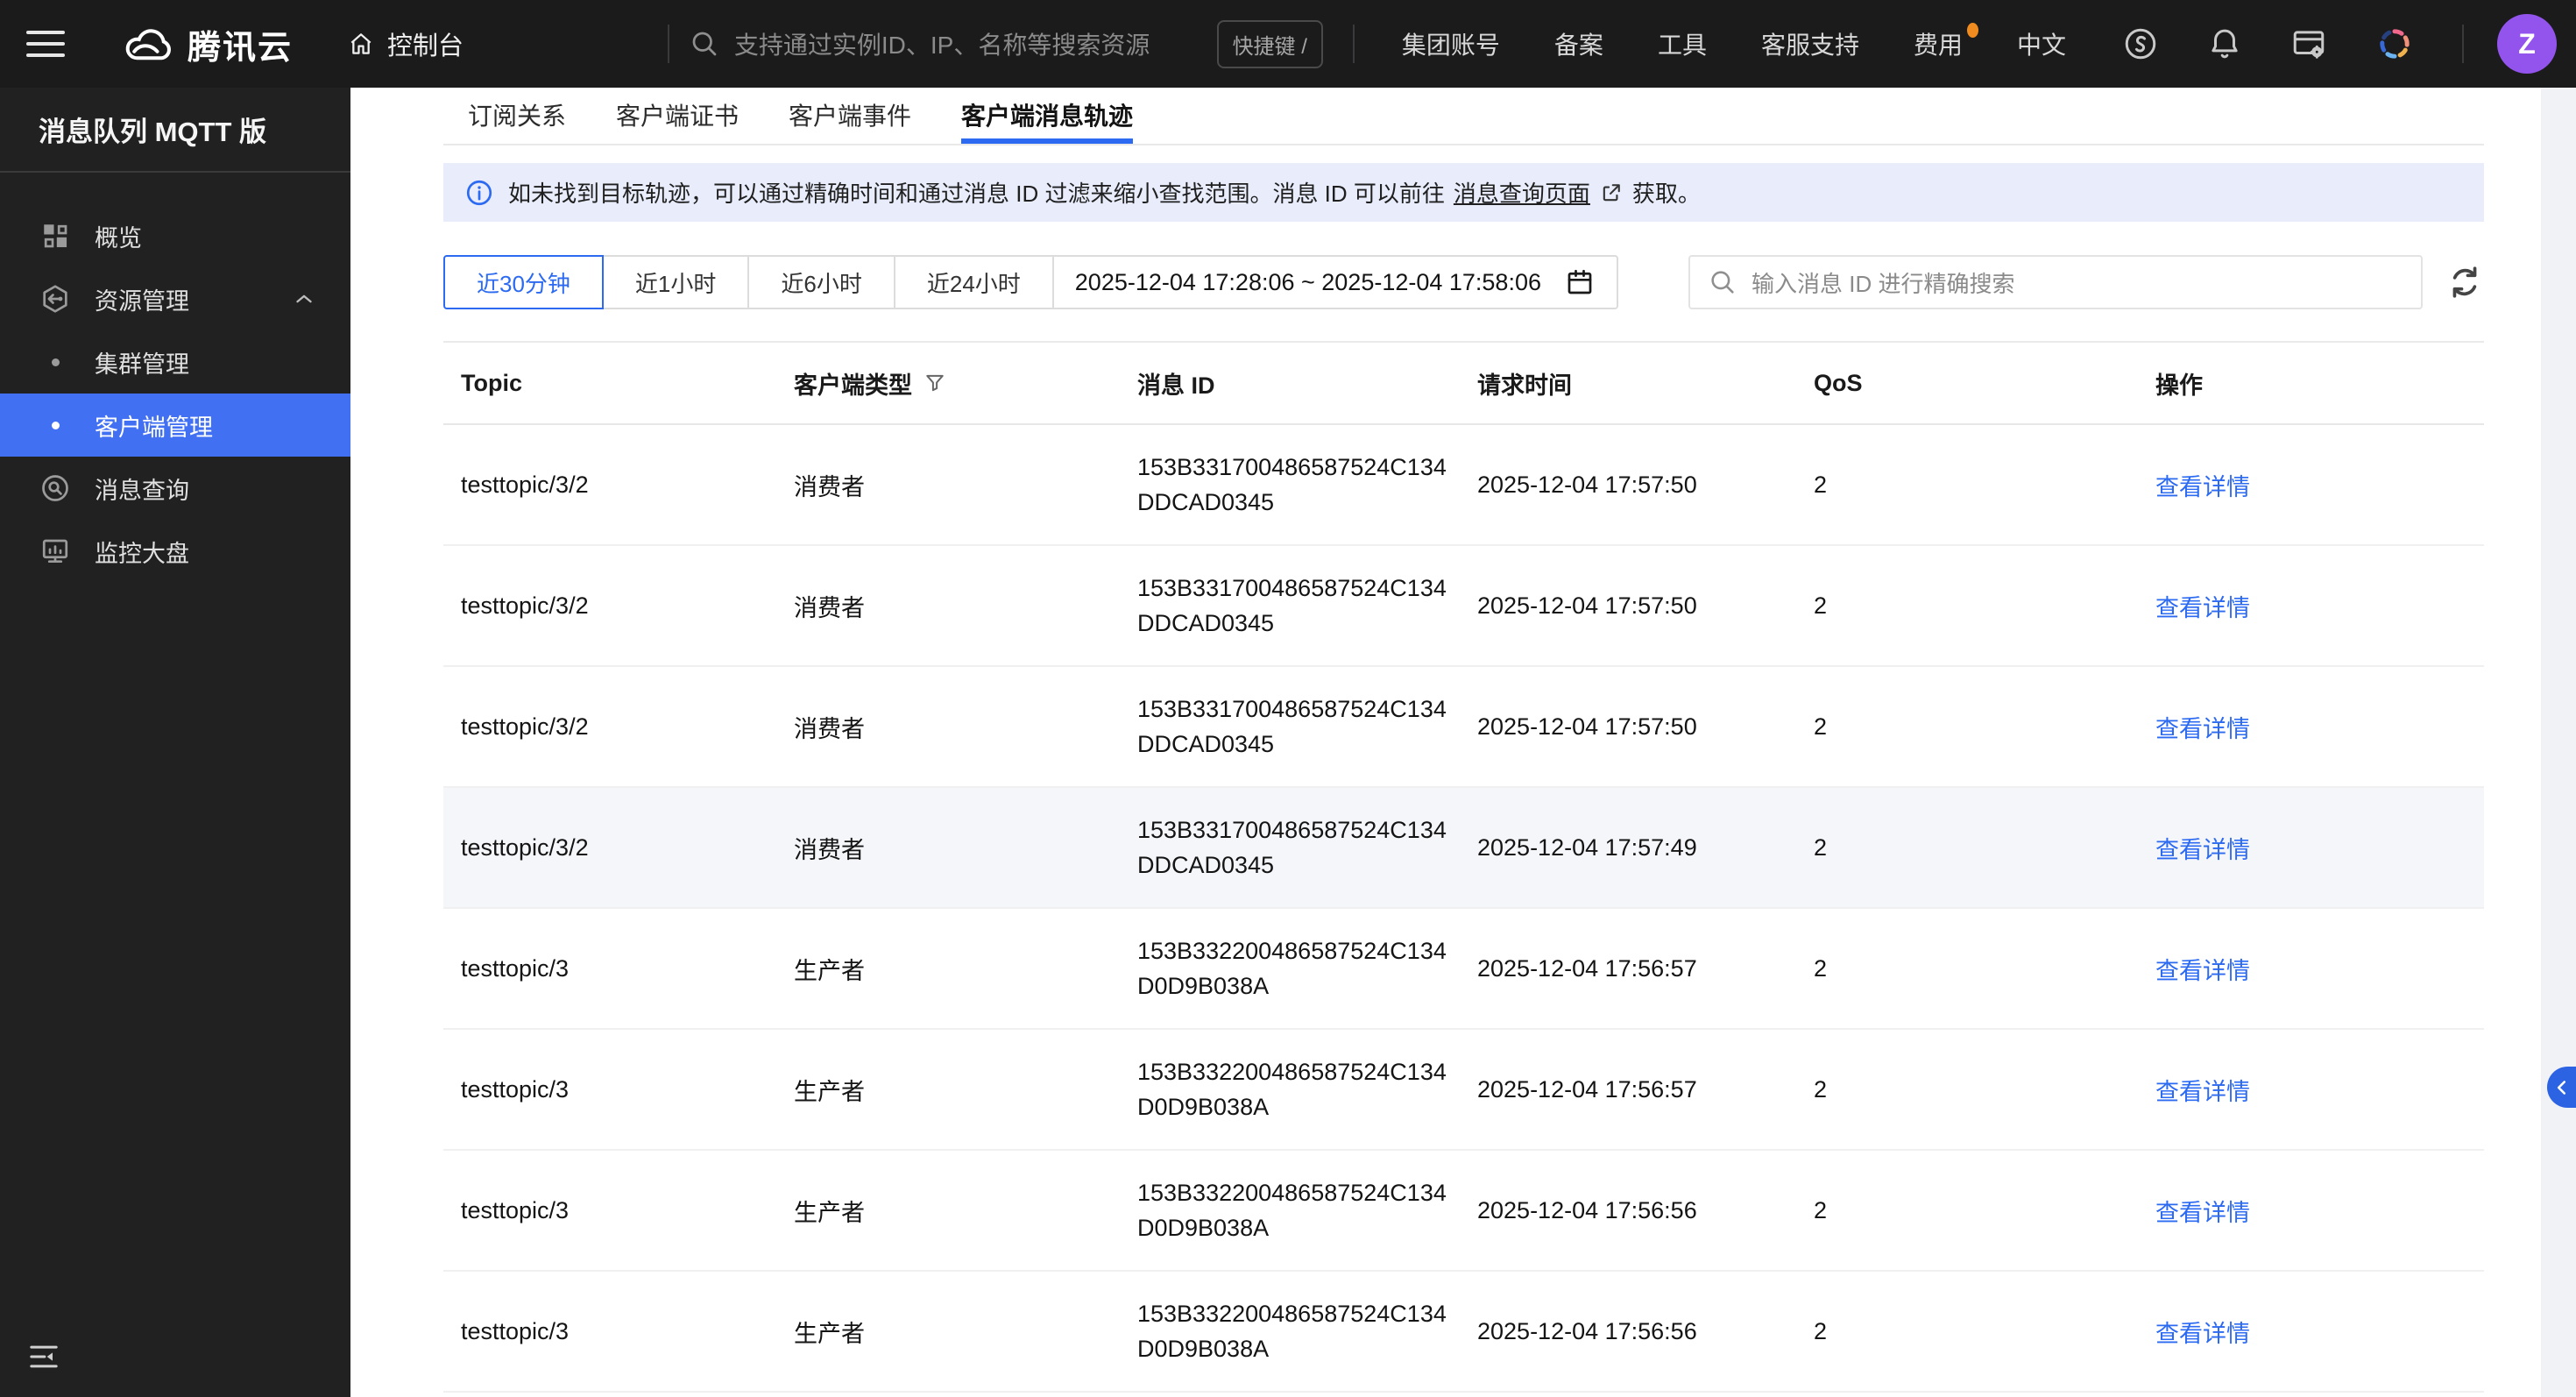 The image size is (2576, 1397). I want to click on sidebar-item-label: 客户端管理, so click(154, 428).